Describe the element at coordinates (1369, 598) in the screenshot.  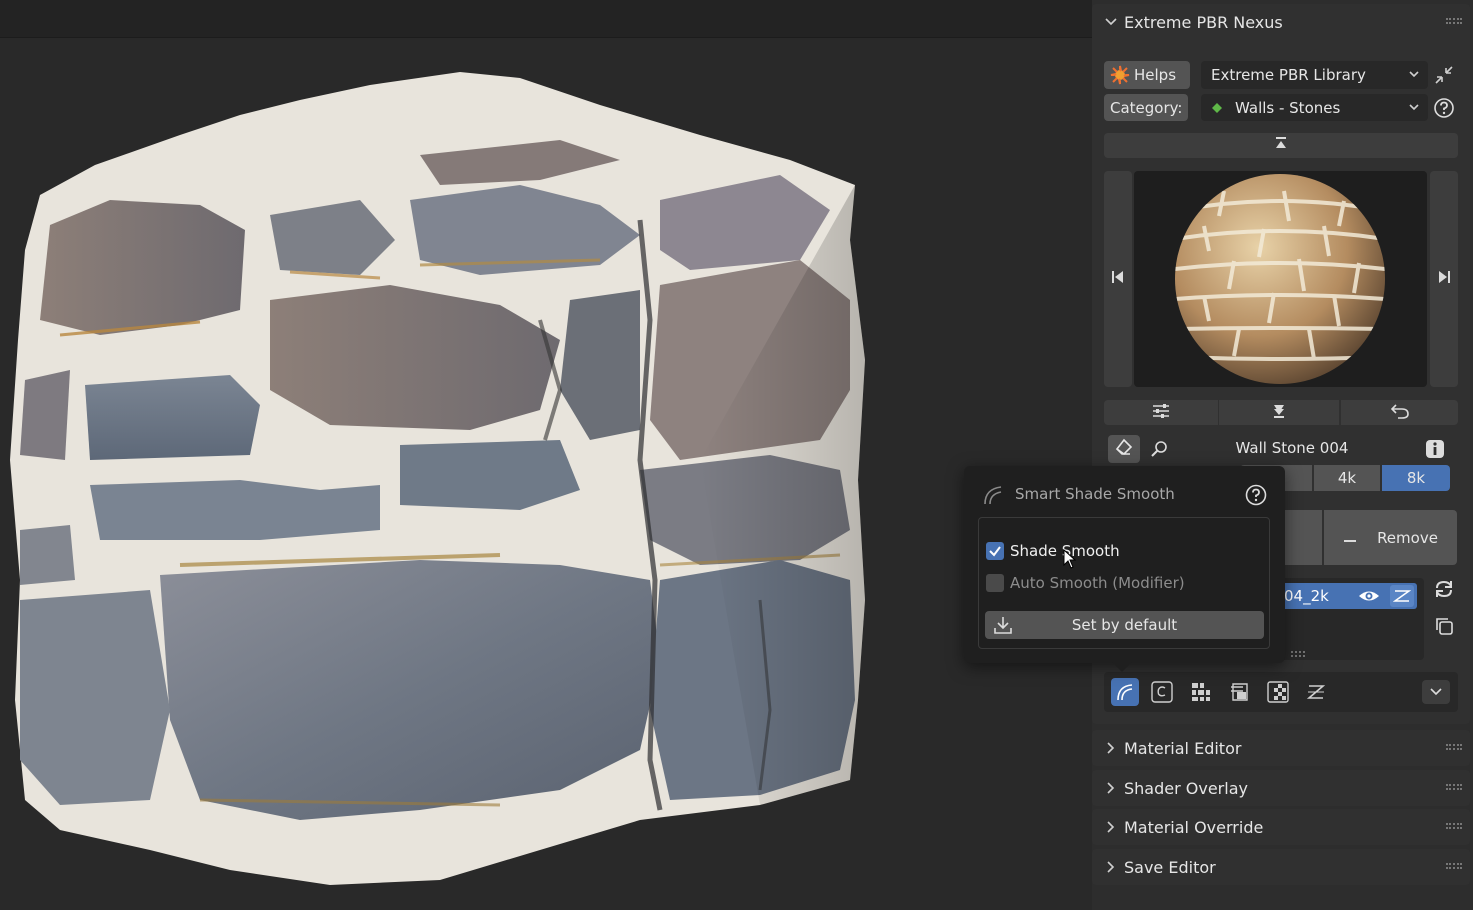
I see `eye-icon` at that location.